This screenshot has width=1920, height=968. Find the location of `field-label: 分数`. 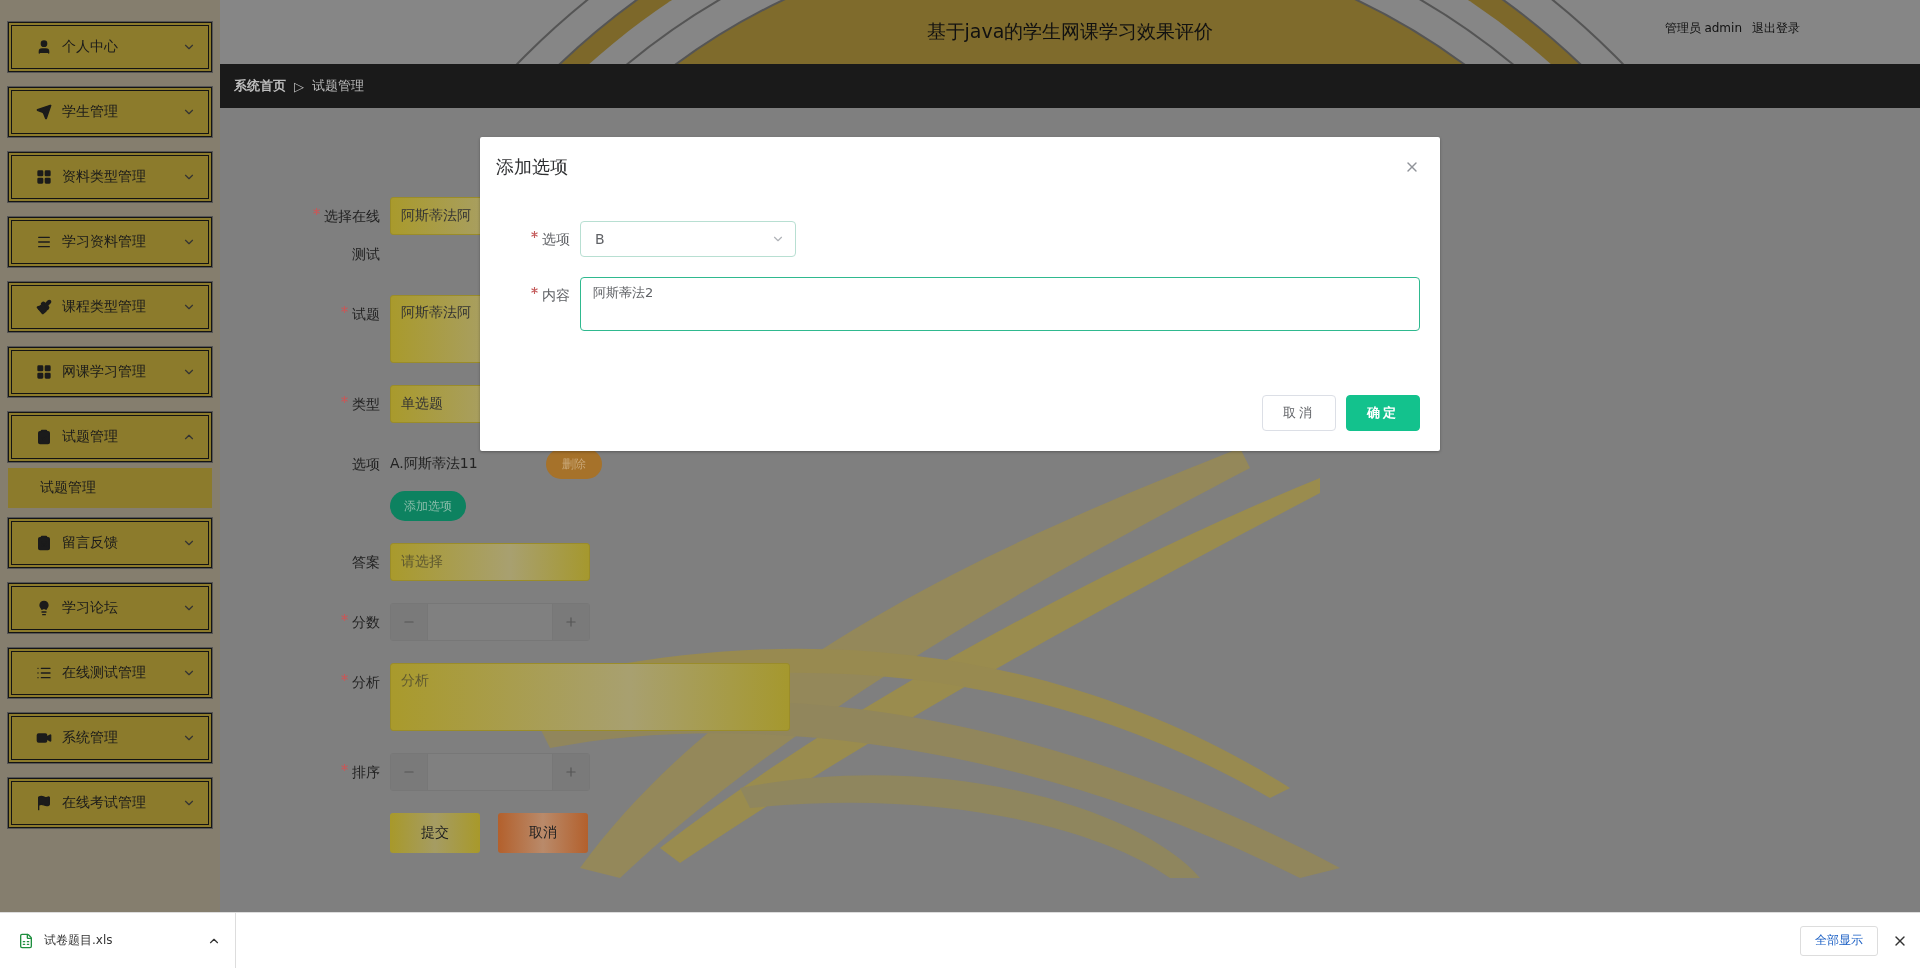

field-label: 分数 is located at coordinates (366, 622).